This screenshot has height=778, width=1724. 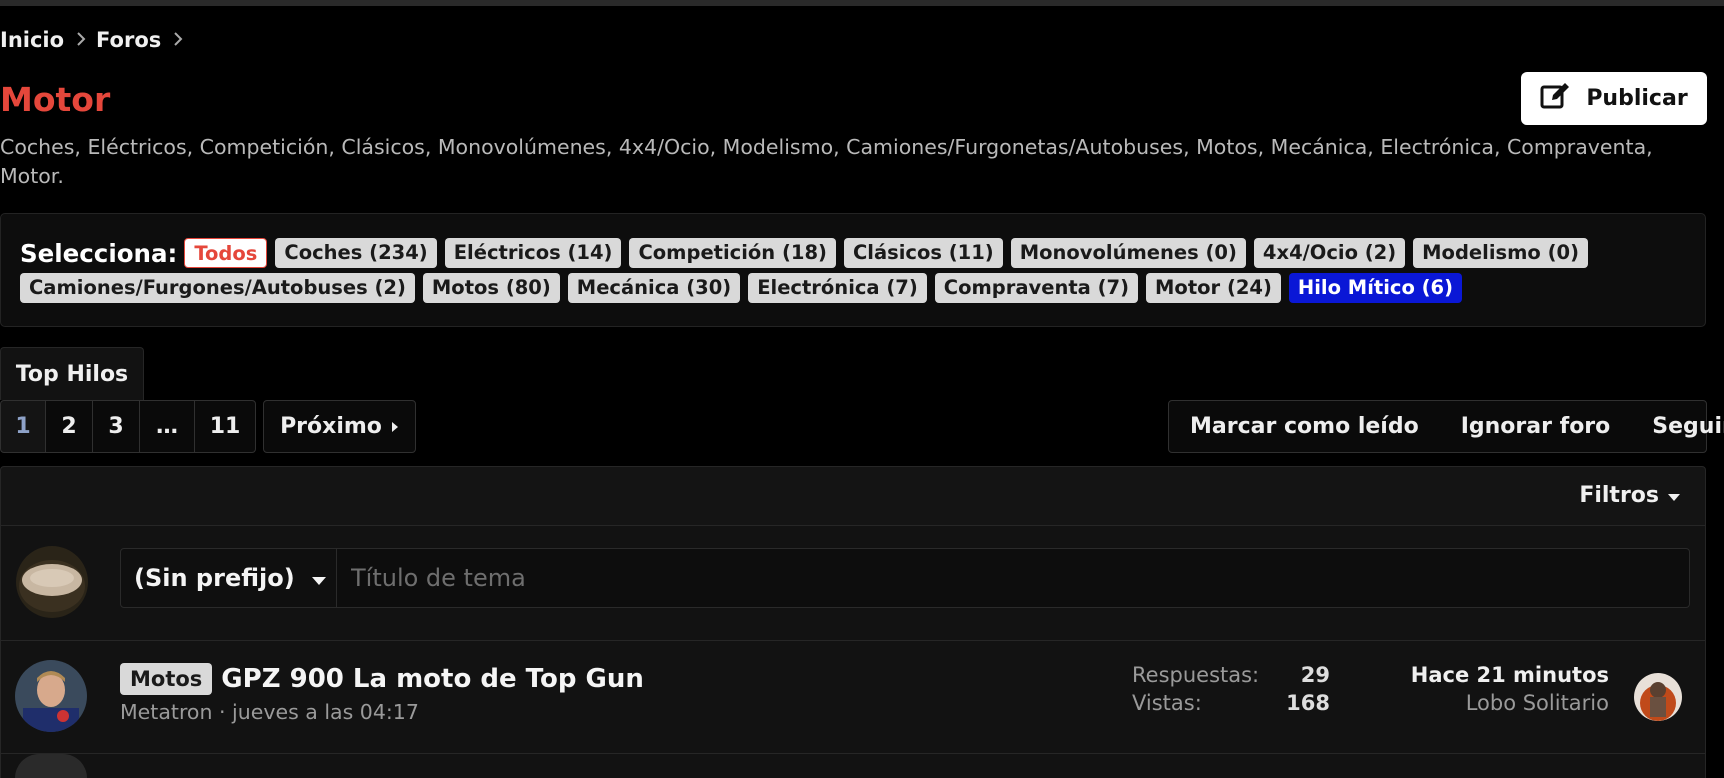 I want to click on category-chip: Eléctricos (14), so click(x=533, y=253).